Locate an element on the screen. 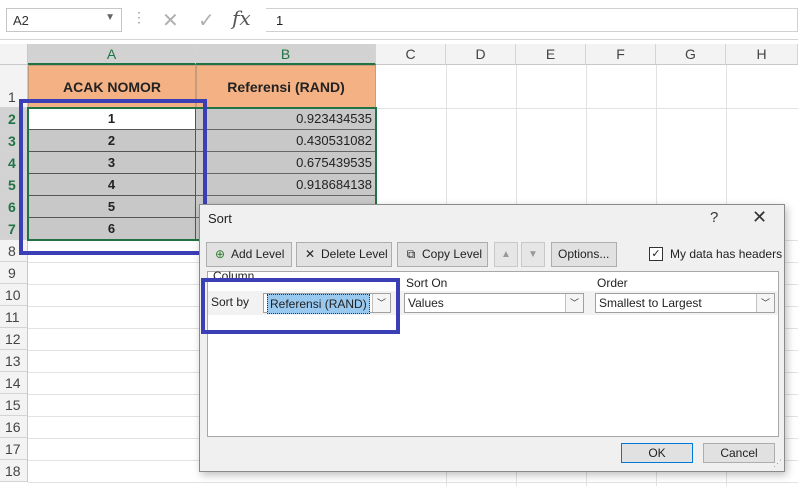 The image size is (798, 486). column-header-c: C is located at coordinates (411, 54).